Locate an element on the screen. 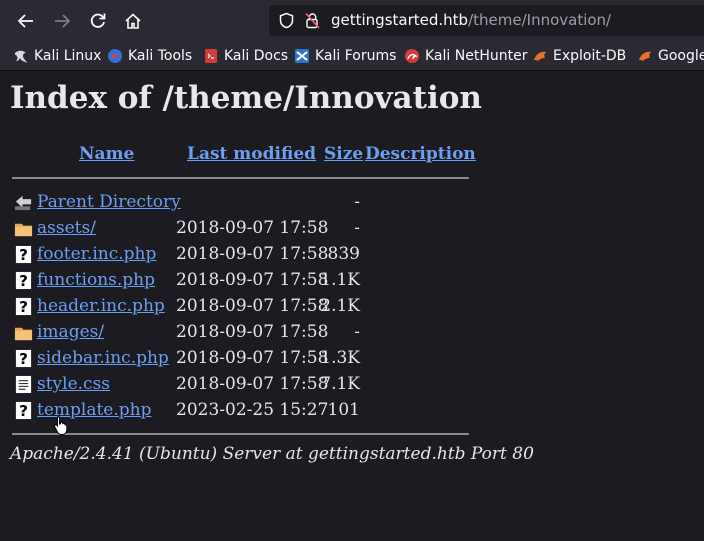 The width and height of the screenshot is (704, 541). kali-dragon-icon is located at coordinates (21, 56).